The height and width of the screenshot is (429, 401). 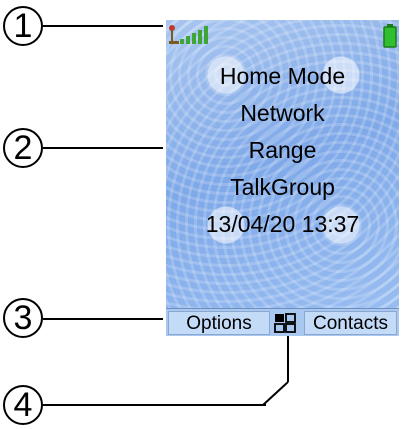 I want to click on callout-2-leader, so click(x=103, y=148).